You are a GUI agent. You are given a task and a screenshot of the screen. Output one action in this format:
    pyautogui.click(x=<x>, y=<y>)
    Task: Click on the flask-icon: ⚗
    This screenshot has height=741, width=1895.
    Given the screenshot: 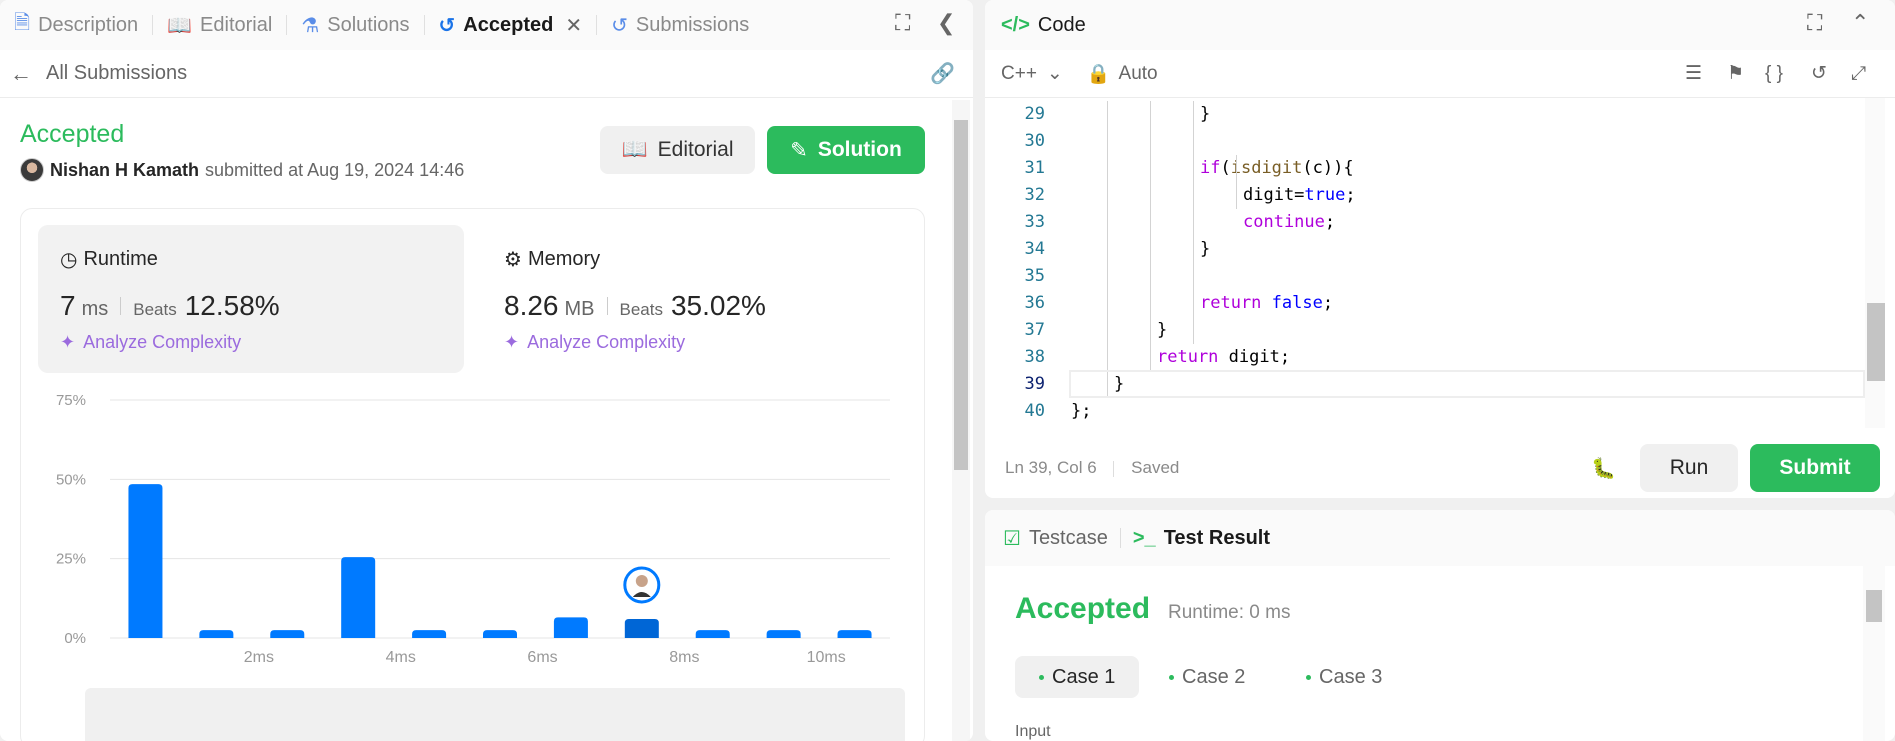 What is the action you would take?
    pyautogui.click(x=310, y=25)
    